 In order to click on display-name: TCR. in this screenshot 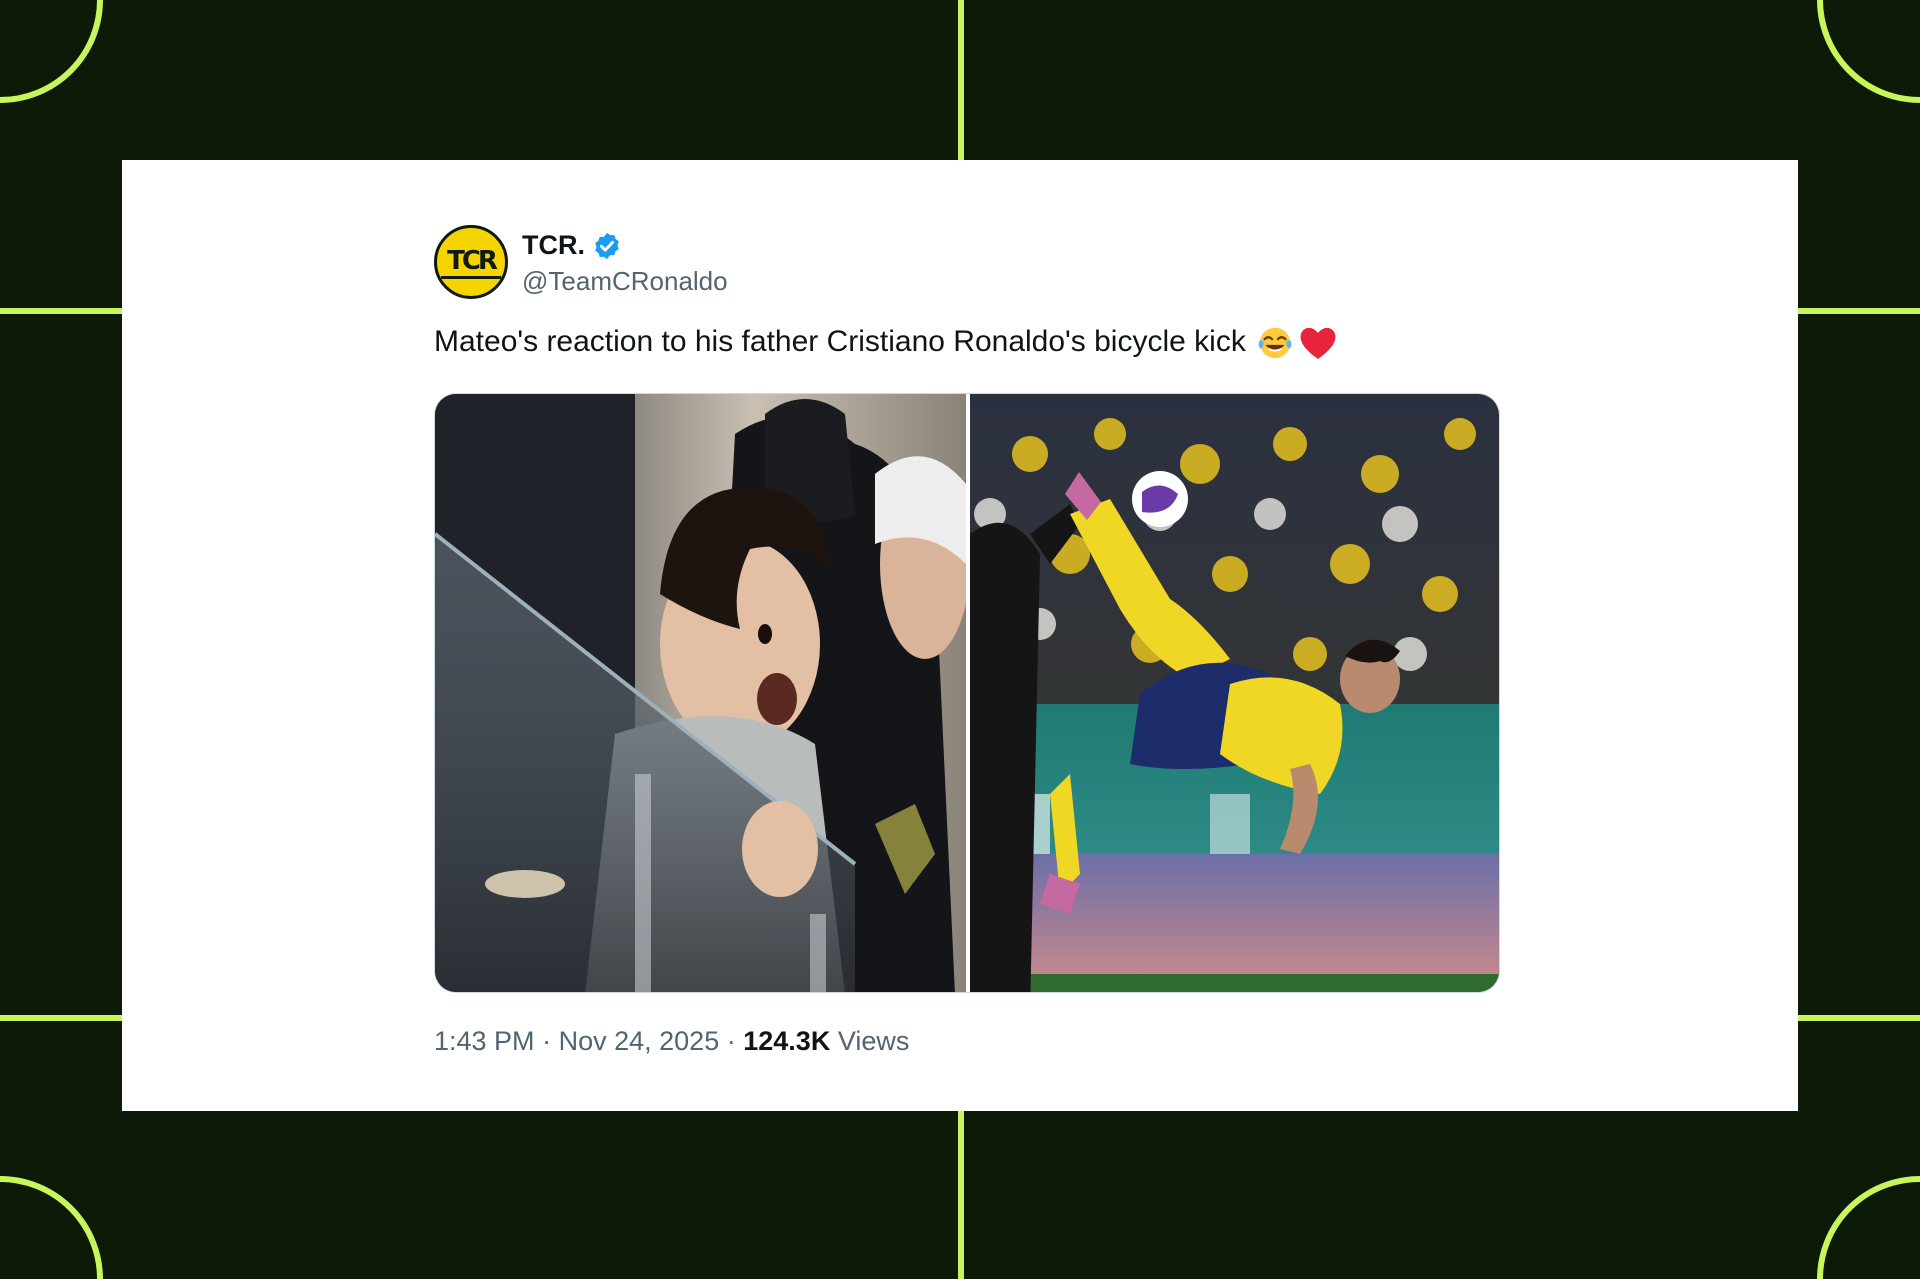, I will do `click(553, 245)`.